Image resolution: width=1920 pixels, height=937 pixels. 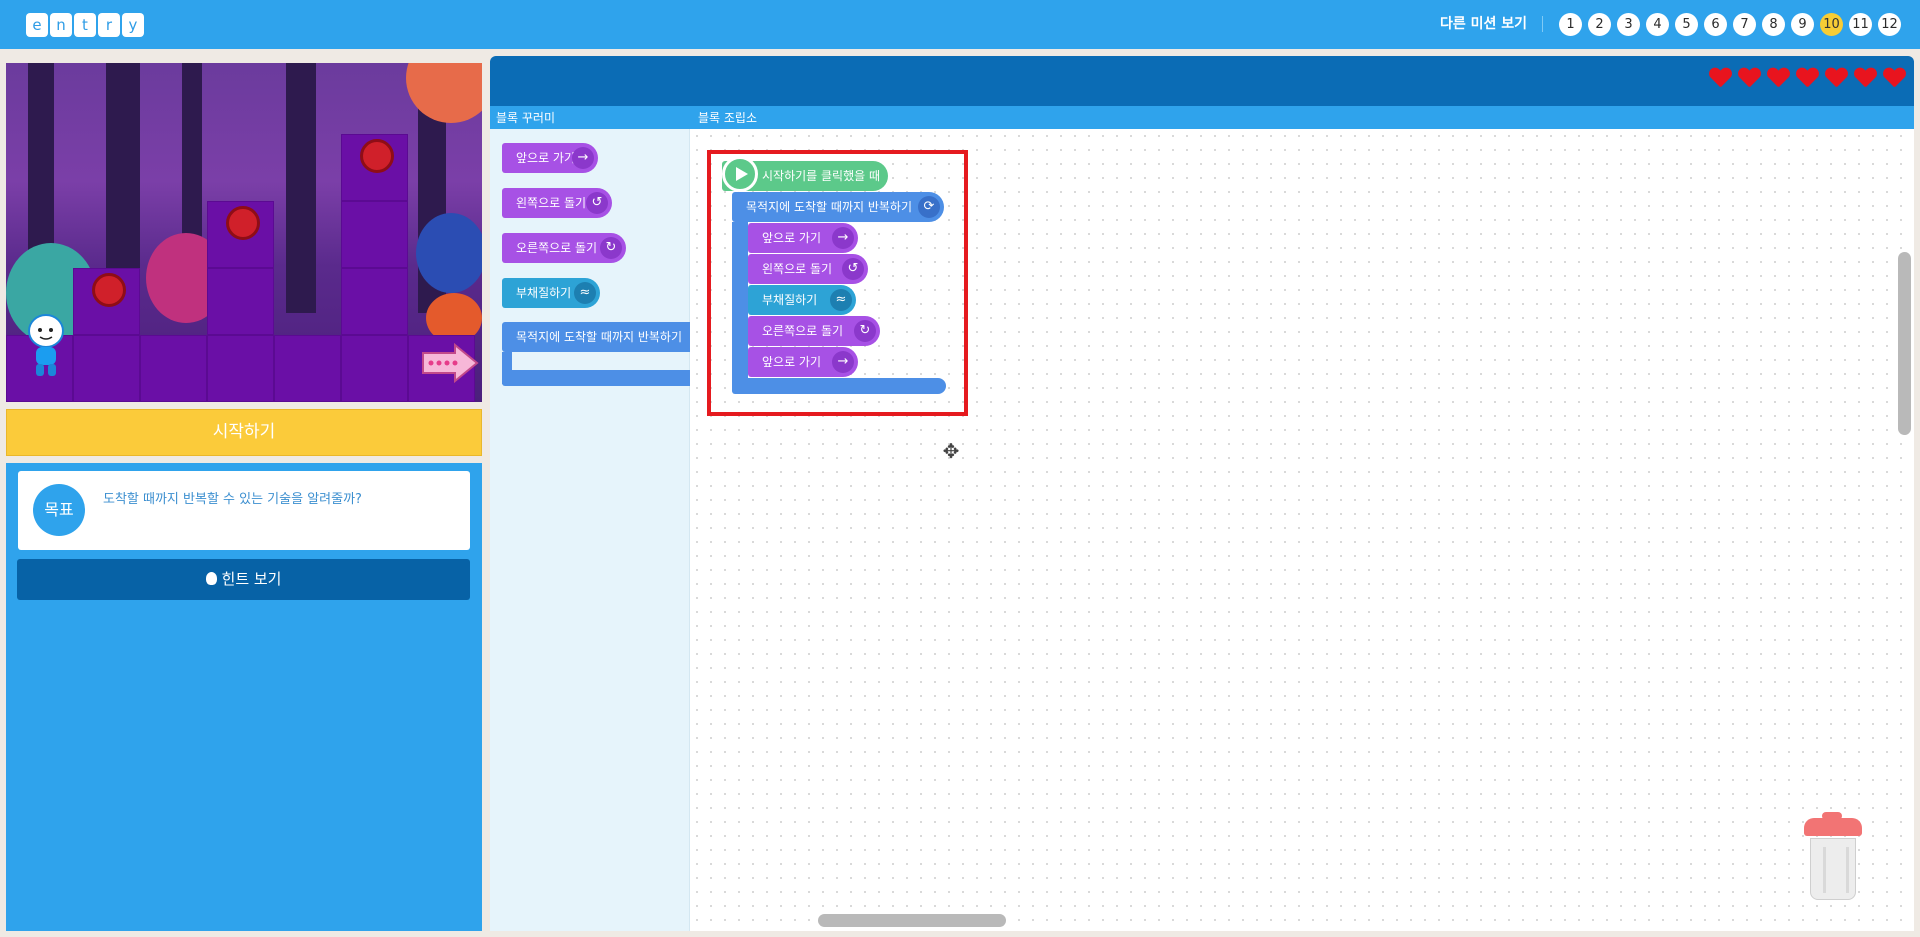 What do you see at coordinates (912, 920) in the screenshot?
I see `horizontal-scrollbar` at bounding box center [912, 920].